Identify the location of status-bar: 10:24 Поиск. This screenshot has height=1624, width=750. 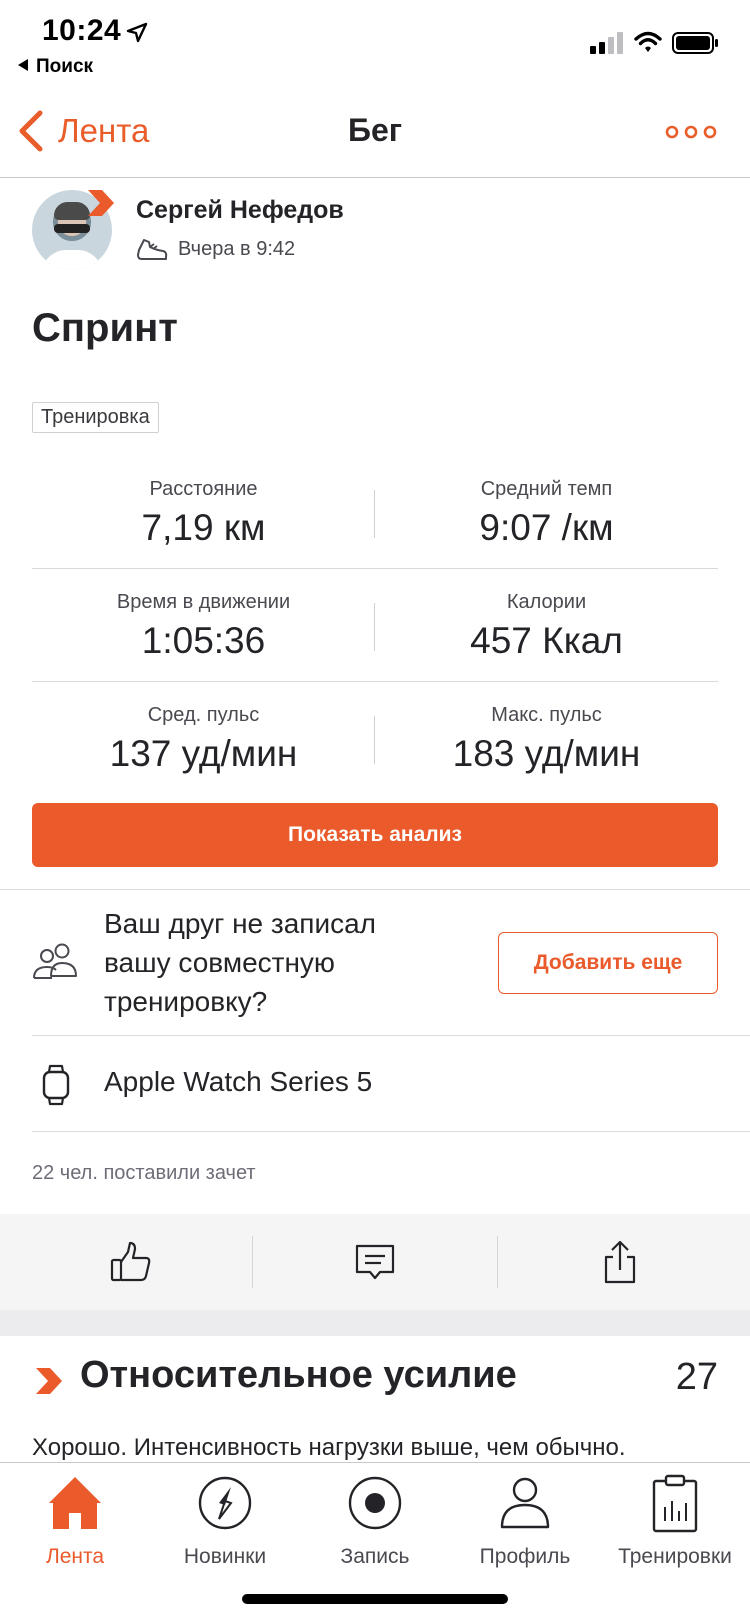
(375, 42).